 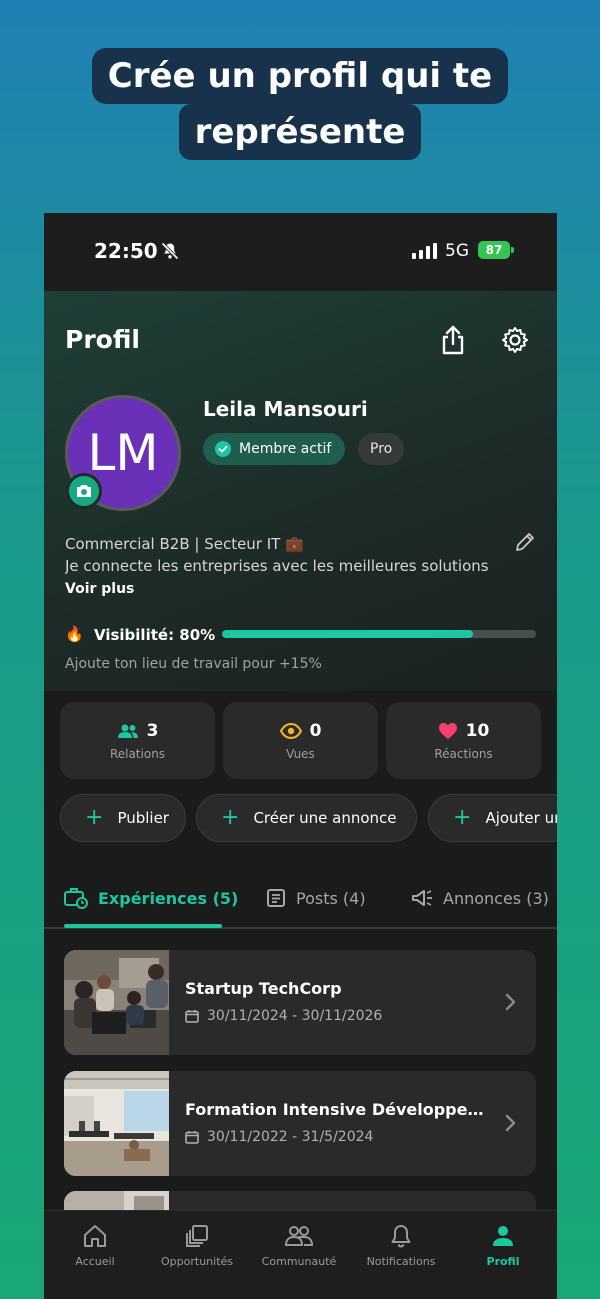 I want to click on publish-button: + Publier, so click(x=123, y=818).